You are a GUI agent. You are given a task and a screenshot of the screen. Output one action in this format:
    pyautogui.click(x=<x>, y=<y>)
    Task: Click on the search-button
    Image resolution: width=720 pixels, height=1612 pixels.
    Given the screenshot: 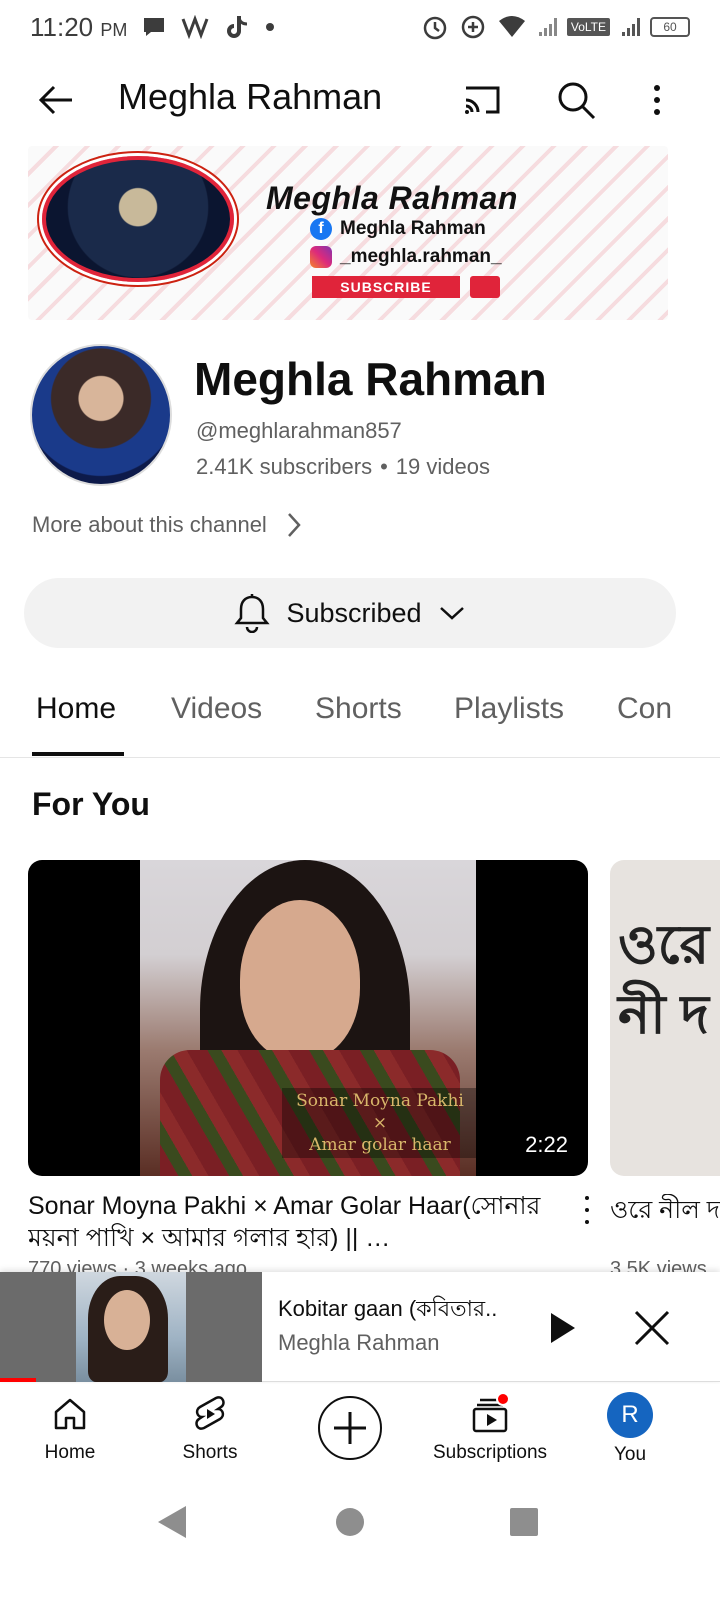 What is the action you would take?
    pyautogui.click(x=576, y=100)
    